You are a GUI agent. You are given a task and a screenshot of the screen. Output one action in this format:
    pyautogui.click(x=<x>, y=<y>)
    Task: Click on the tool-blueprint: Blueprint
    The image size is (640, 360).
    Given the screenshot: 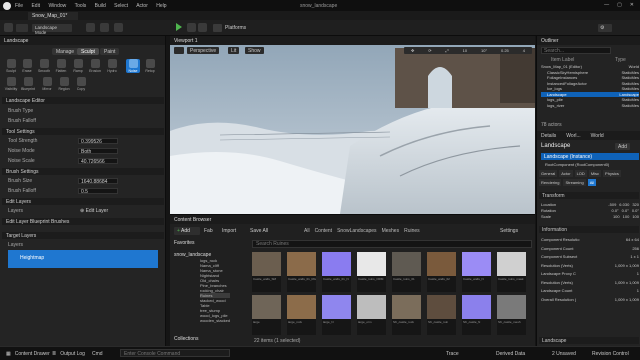 What is the action you would take?
    pyautogui.click(x=28, y=84)
    